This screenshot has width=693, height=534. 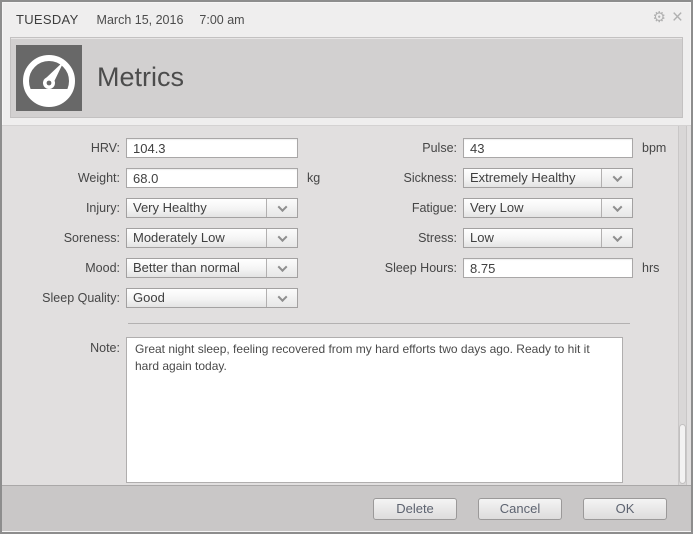 What do you see at coordinates (420, 268) in the screenshot?
I see `sleep-hours-label: Sleep Hours:` at bounding box center [420, 268].